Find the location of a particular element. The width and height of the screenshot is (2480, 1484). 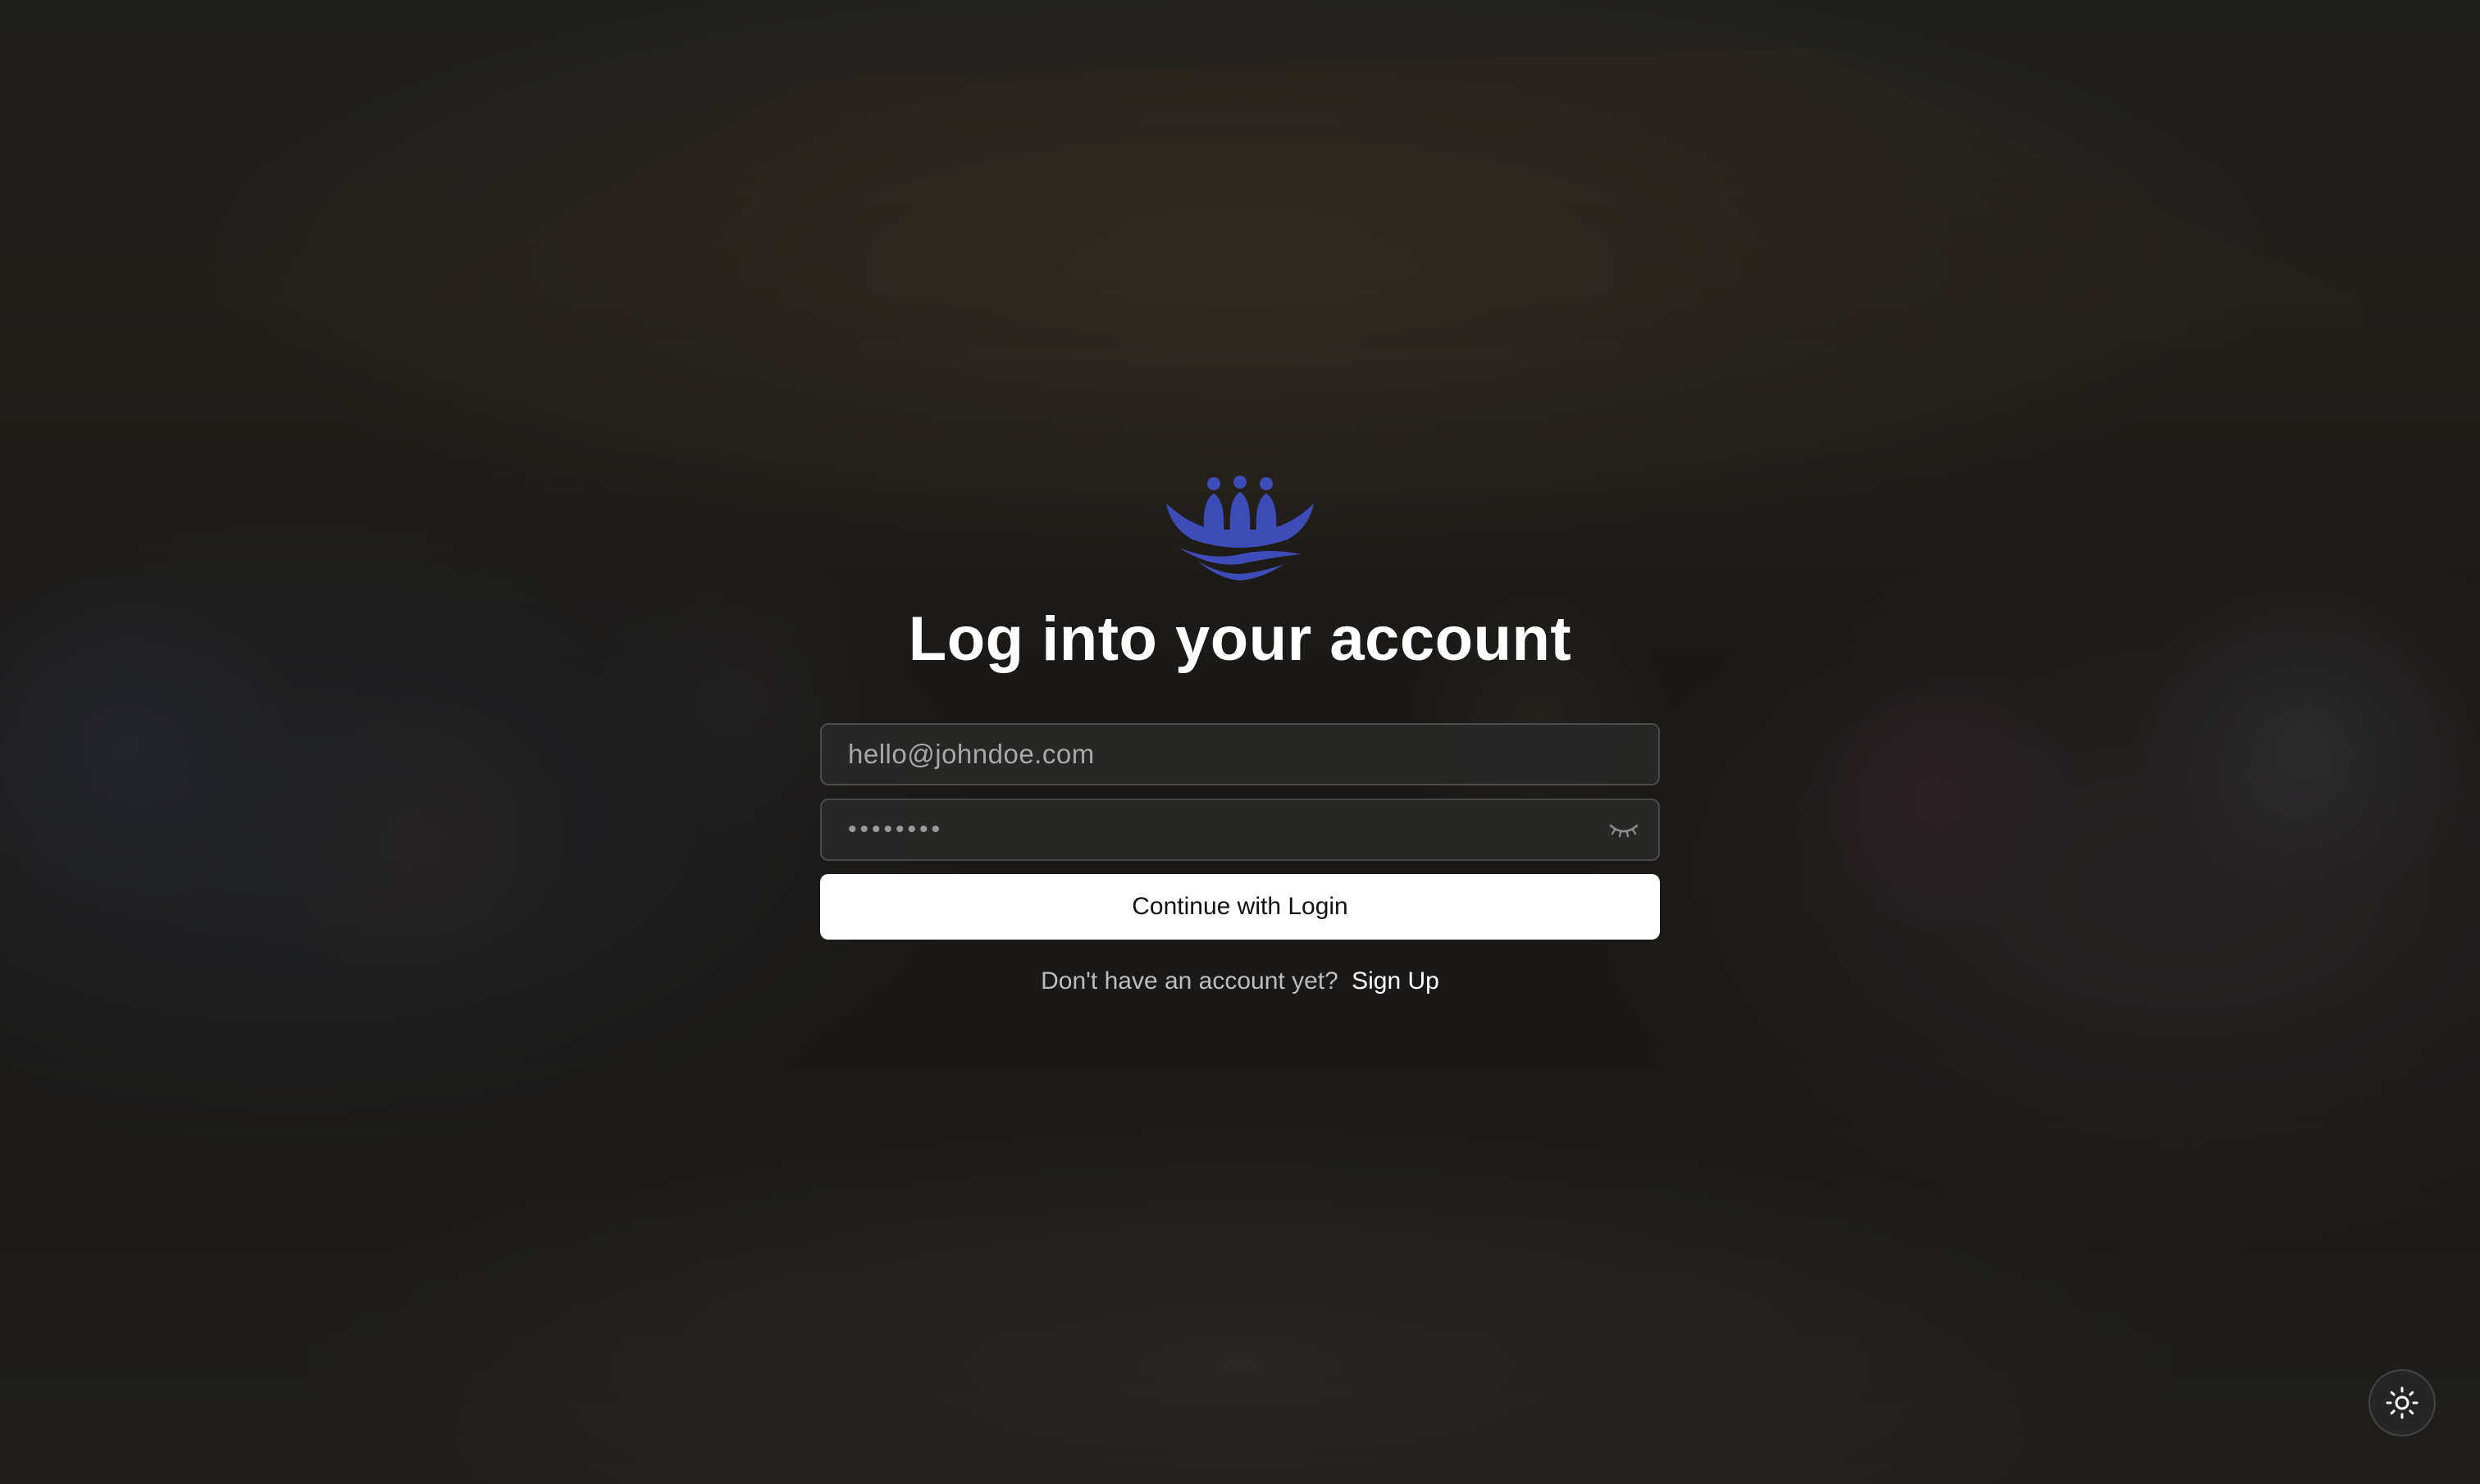

signup-prompt: Don't have an account yet? is located at coordinates (1189, 981).